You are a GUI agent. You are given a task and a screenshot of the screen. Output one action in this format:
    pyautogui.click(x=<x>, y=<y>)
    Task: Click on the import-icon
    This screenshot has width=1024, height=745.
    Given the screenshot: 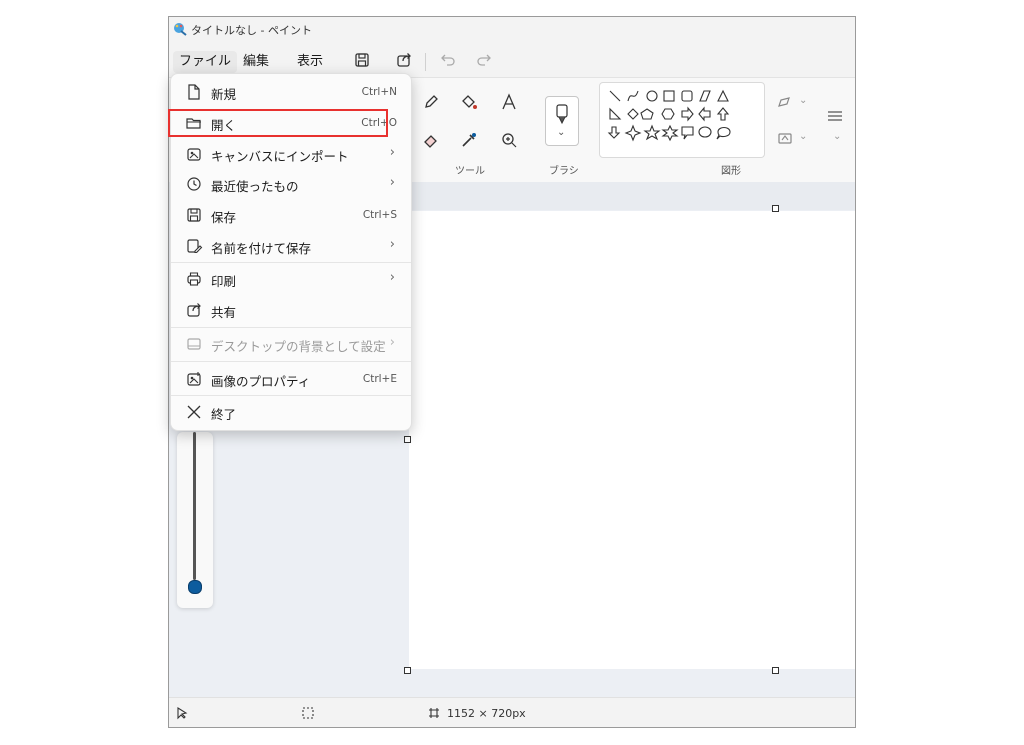 What is the action you would take?
    pyautogui.click(x=194, y=154)
    